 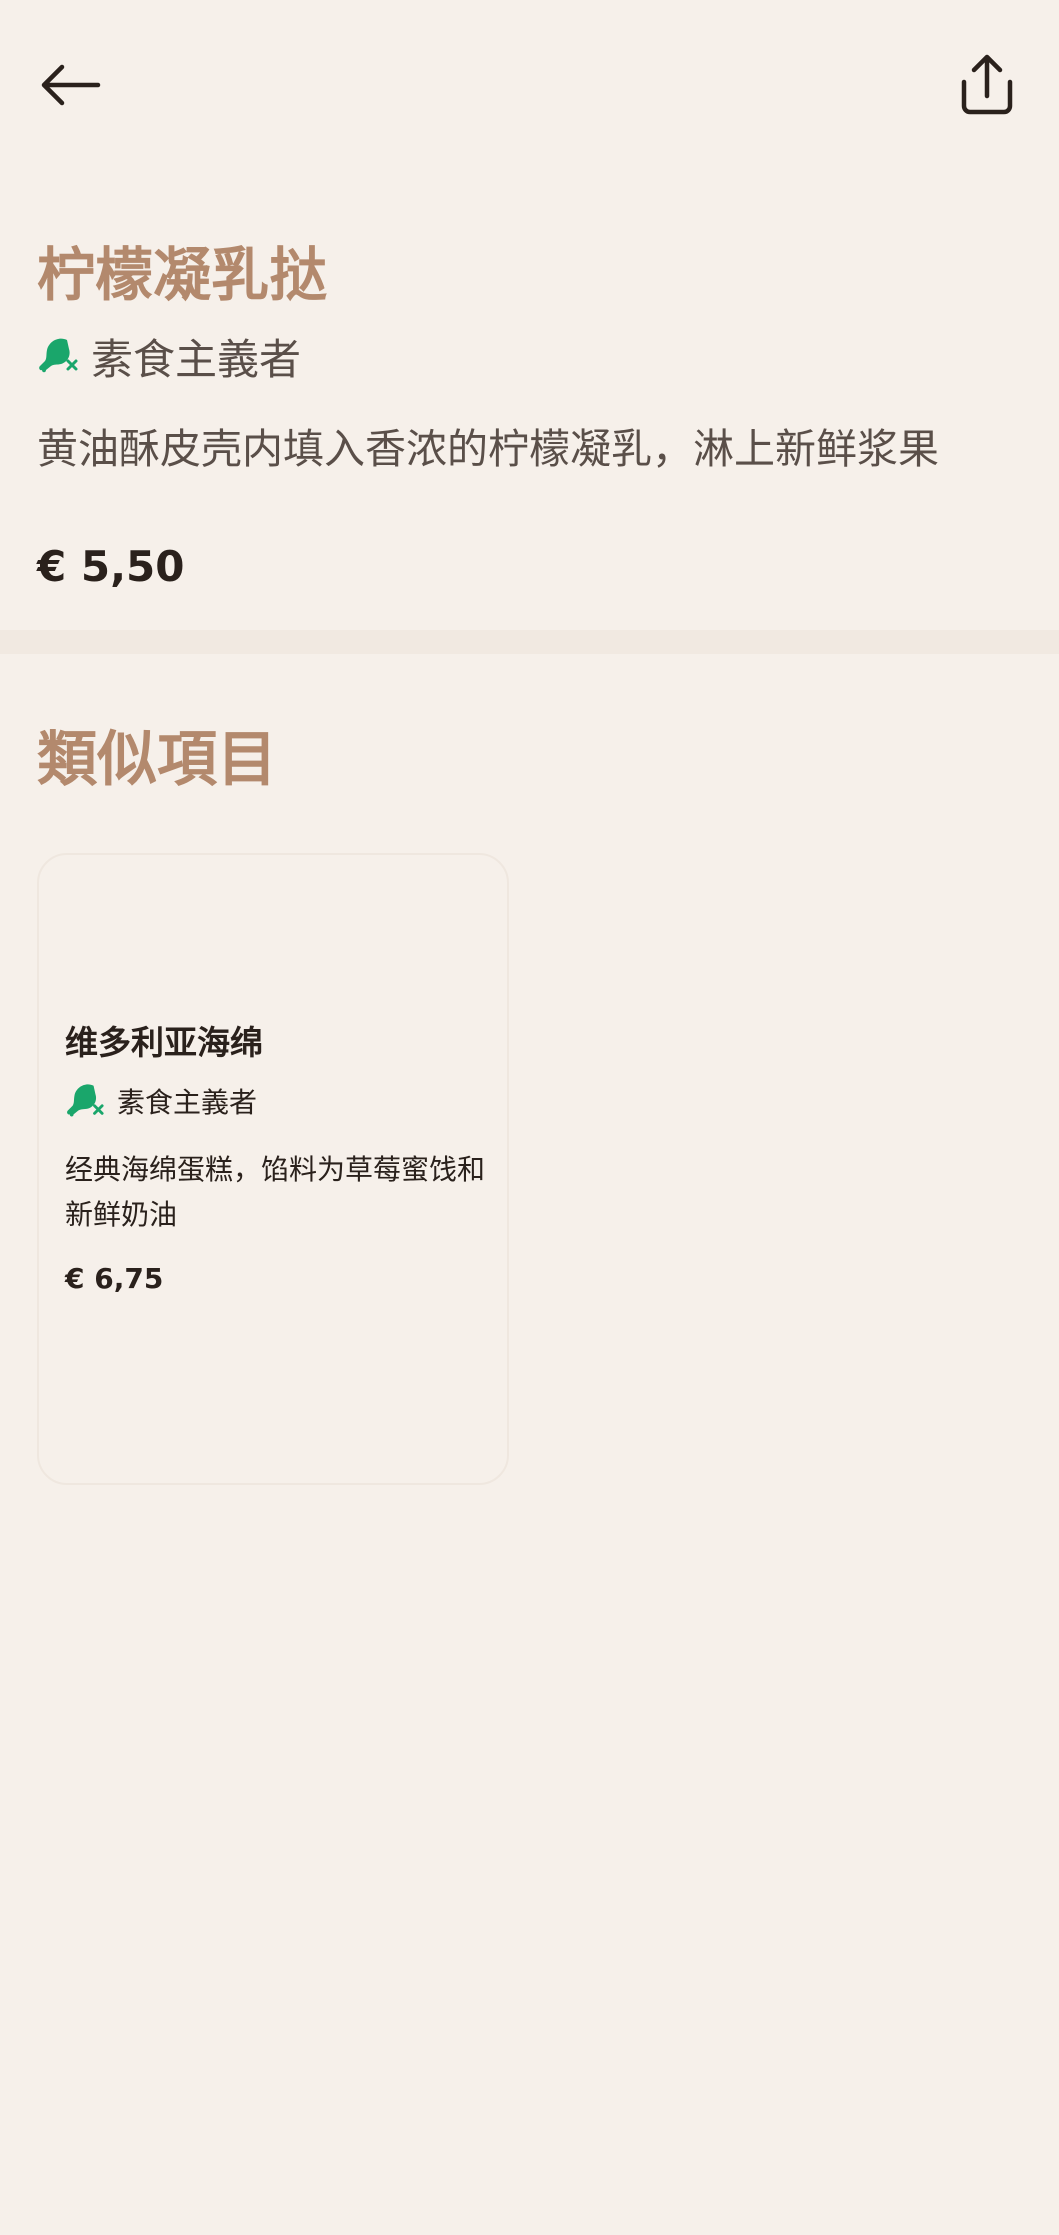 I want to click on arrow-left-icon, so click(x=71, y=85).